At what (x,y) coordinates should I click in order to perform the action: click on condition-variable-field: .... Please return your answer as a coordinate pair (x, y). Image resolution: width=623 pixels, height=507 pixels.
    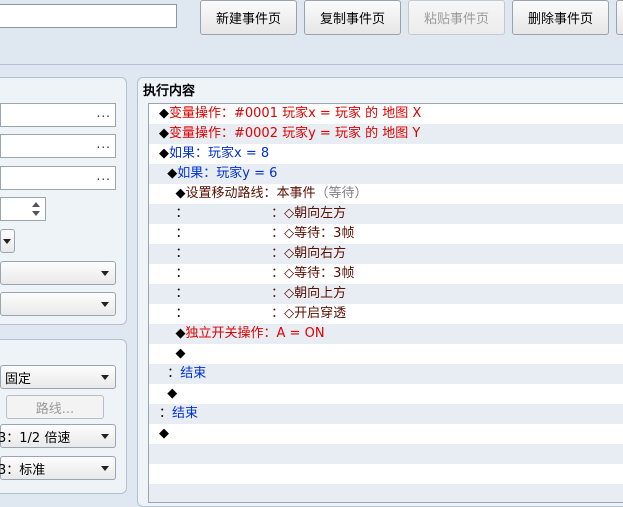
    Looking at the image, I should click on (58, 178).